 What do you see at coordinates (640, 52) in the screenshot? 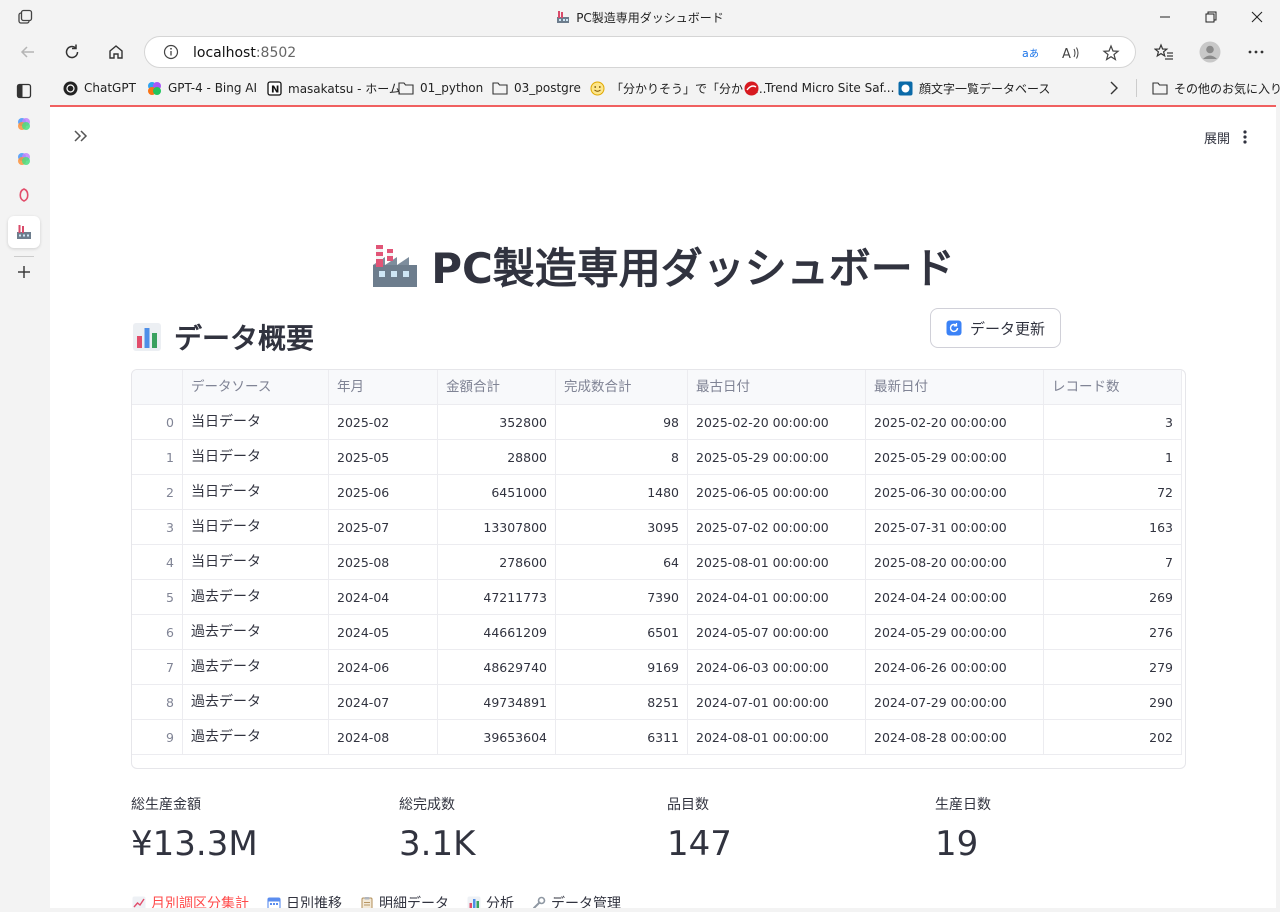
I see `address-bar: localhost:8502 aあ A` at bounding box center [640, 52].